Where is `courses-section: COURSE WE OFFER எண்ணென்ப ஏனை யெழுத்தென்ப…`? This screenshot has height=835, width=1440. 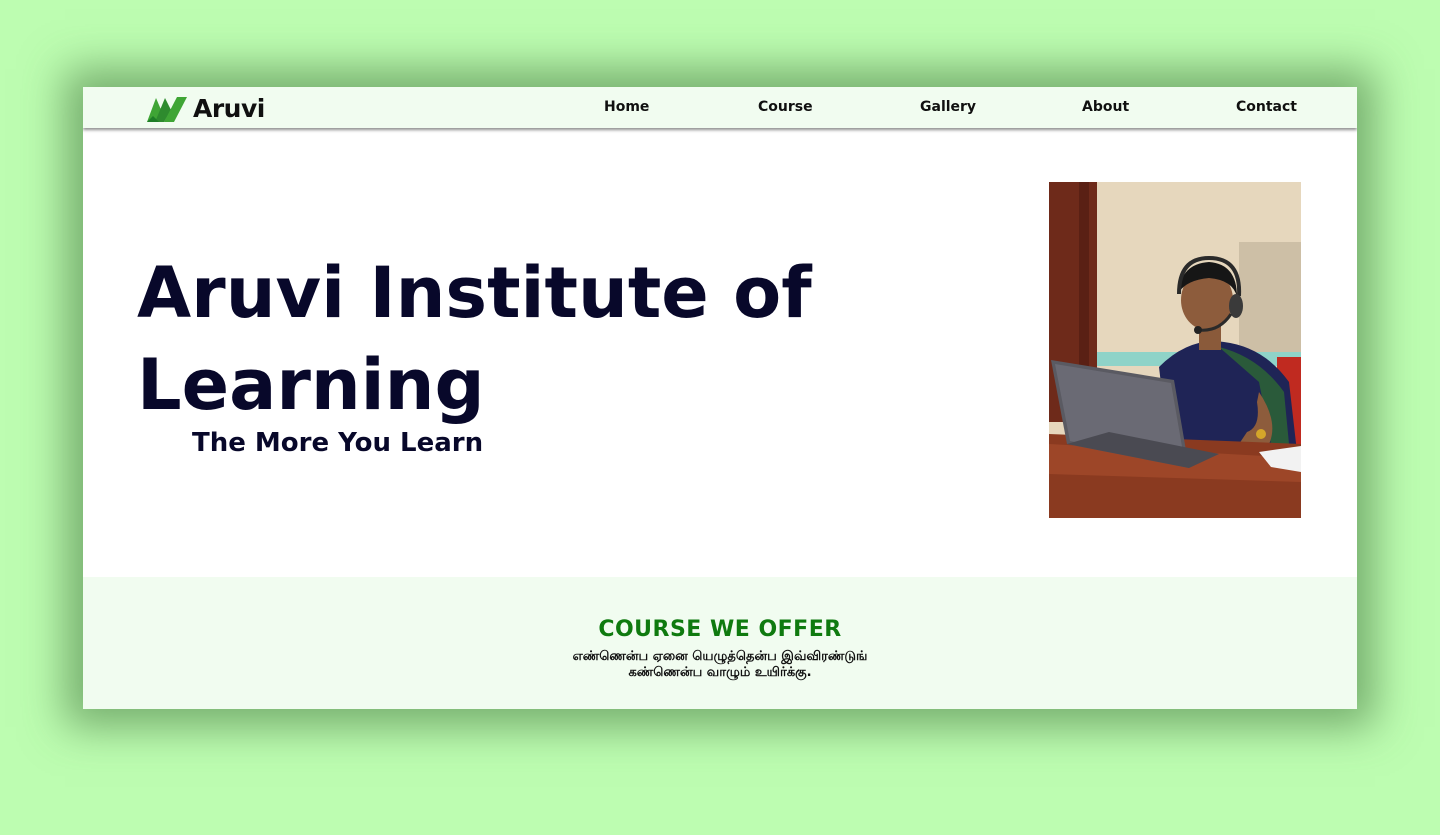
courses-section: COURSE WE OFFER எண்ணென்ப ஏனை யெழுத்தென்ப… is located at coordinates (720, 643).